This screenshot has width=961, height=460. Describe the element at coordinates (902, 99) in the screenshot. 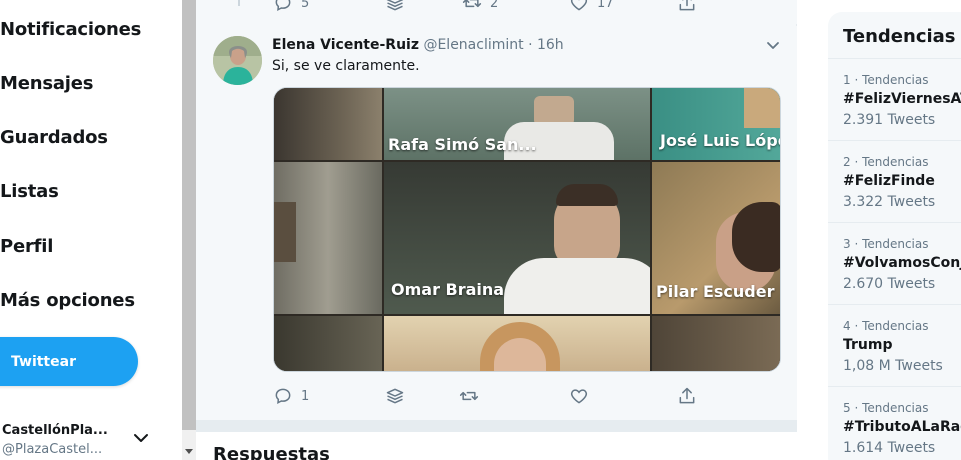

I see `trend-name: #FelizViernesAToda` at that location.